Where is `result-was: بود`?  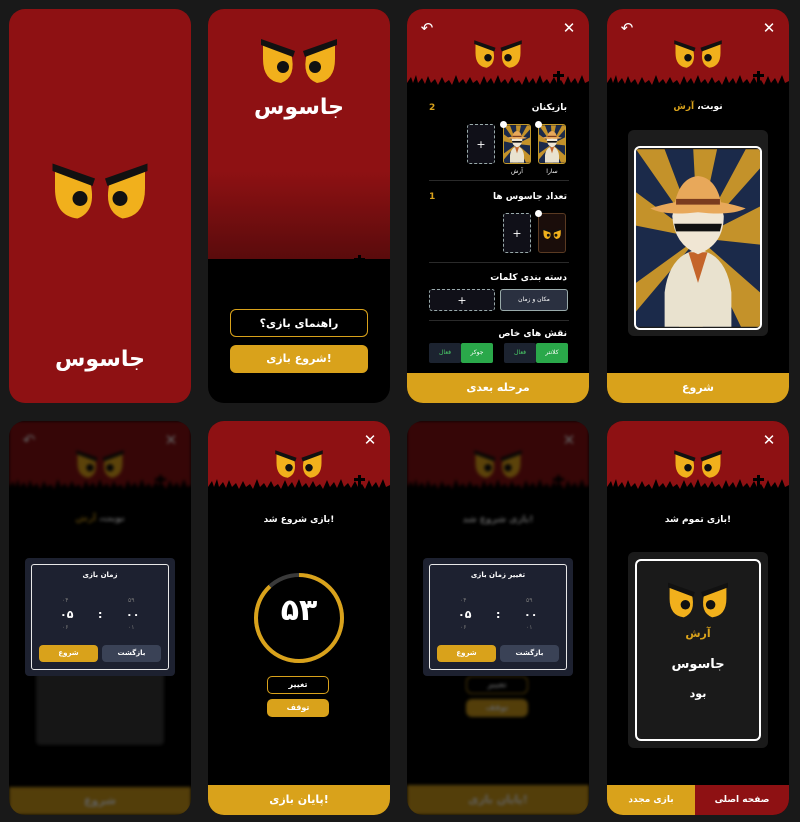 result-was: بود is located at coordinates (698, 693).